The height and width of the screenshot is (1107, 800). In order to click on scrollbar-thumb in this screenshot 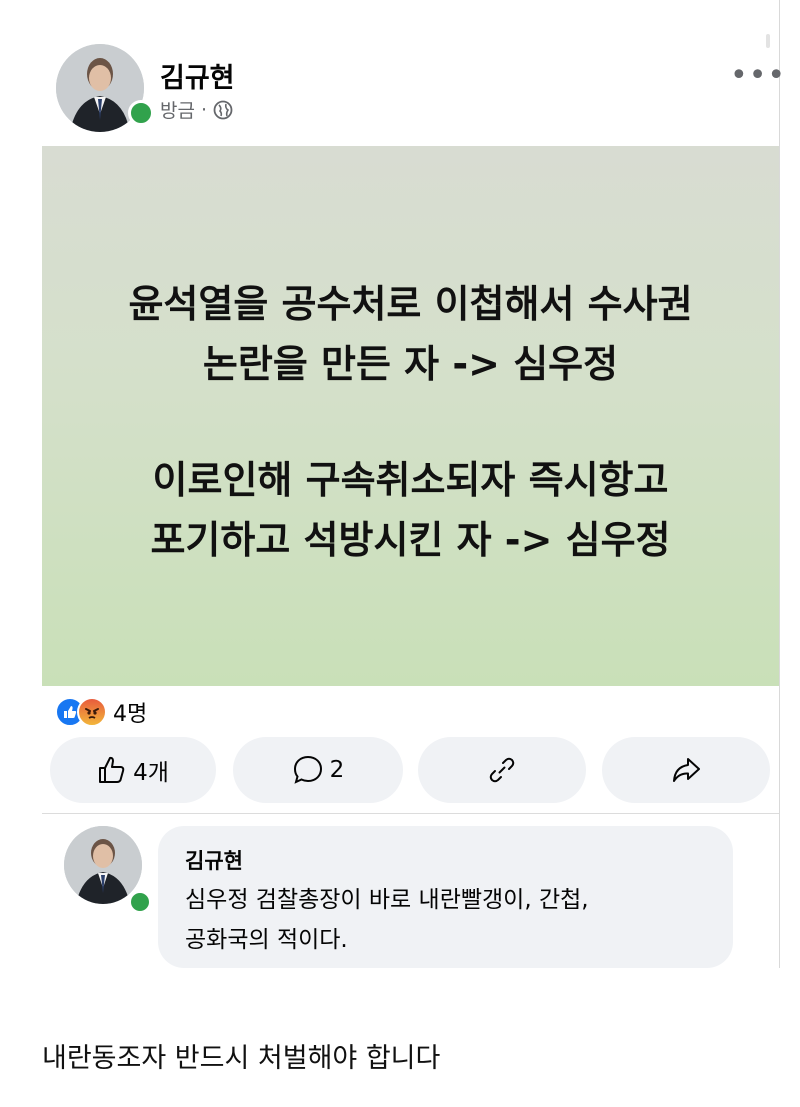, I will do `click(768, 41)`.